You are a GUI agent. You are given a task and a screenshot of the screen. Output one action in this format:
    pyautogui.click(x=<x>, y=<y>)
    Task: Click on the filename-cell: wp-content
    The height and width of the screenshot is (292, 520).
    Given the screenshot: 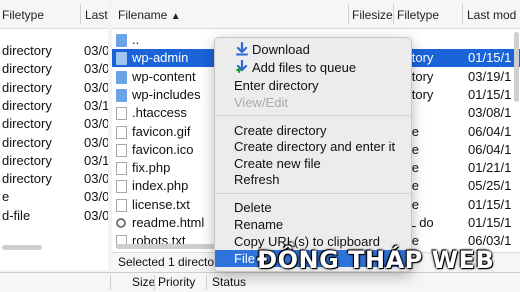 What is the action you would take?
    pyautogui.click(x=164, y=76)
    